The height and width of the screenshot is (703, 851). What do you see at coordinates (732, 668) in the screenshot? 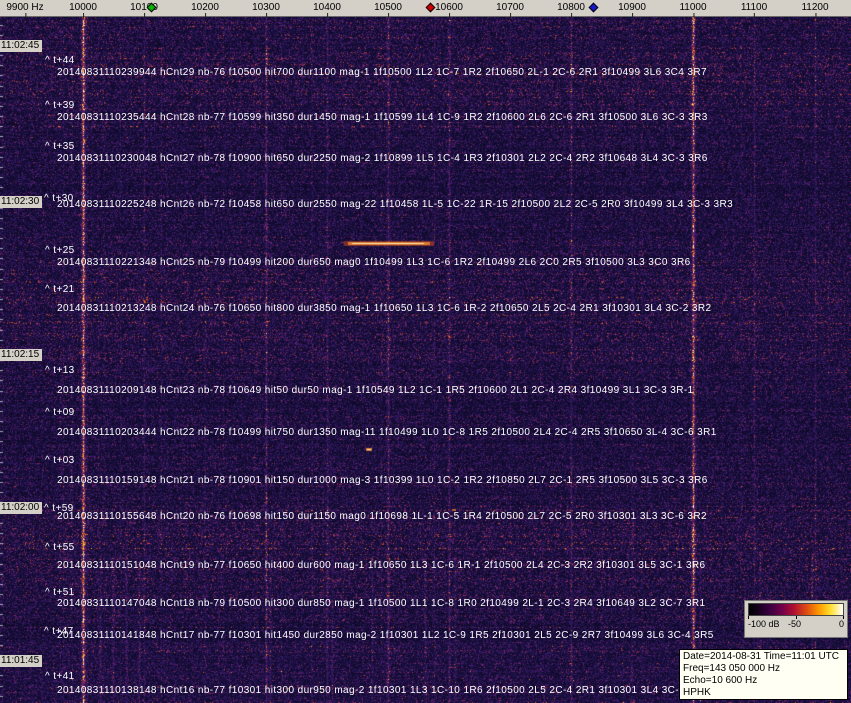
I see `info-line-freq: Freq=143 050 000 Hz` at bounding box center [732, 668].